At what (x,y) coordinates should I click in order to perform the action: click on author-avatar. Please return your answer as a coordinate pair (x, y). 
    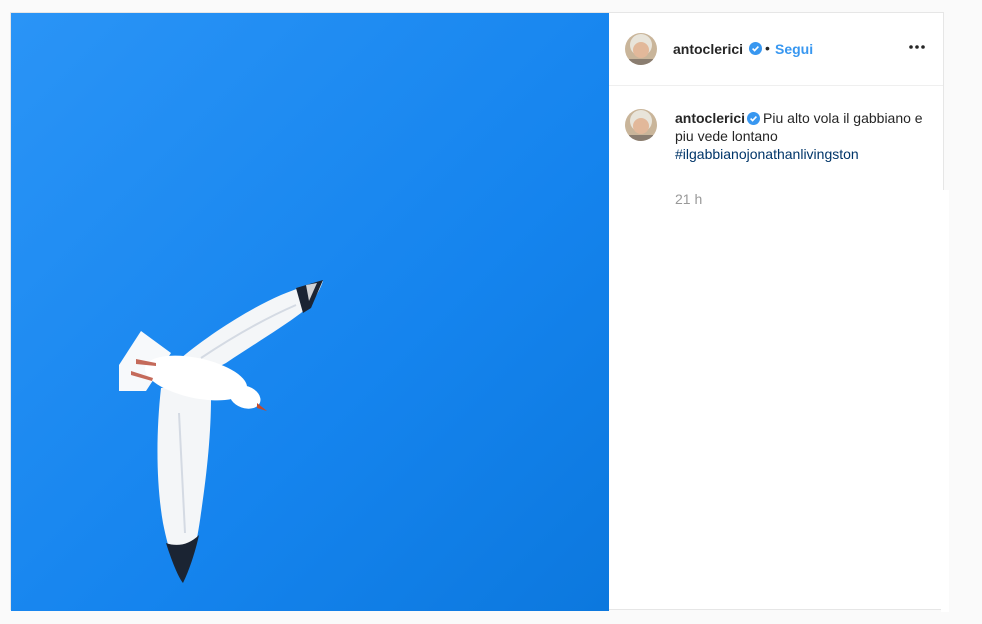
    Looking at the image, I should click on (641, 49).